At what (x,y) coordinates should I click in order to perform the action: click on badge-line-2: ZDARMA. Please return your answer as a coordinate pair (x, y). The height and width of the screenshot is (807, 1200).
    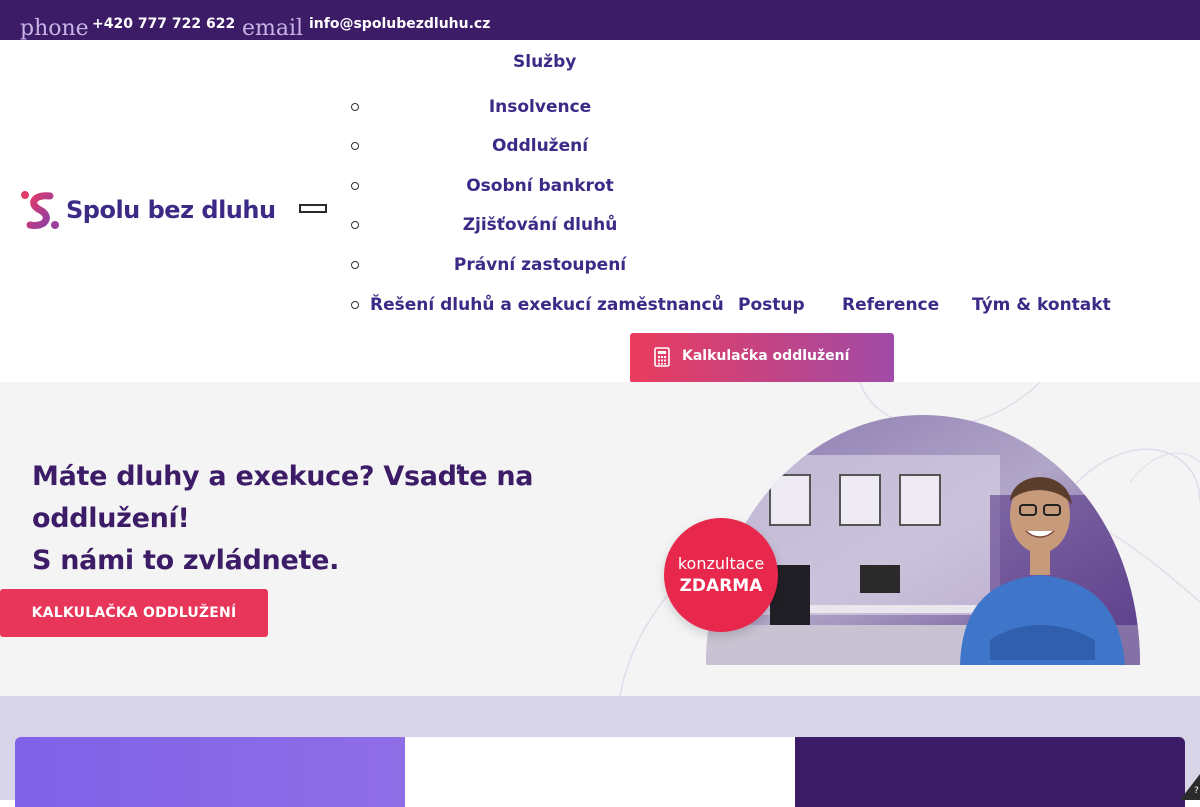
    Looking at the image, I should click on (721, 586).